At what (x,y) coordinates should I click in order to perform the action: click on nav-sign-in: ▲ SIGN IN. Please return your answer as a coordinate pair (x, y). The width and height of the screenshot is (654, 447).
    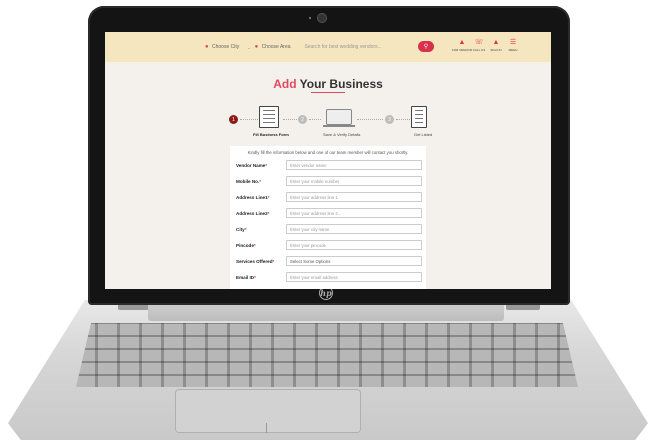
    Looking at the image, I should click on (496, 45).